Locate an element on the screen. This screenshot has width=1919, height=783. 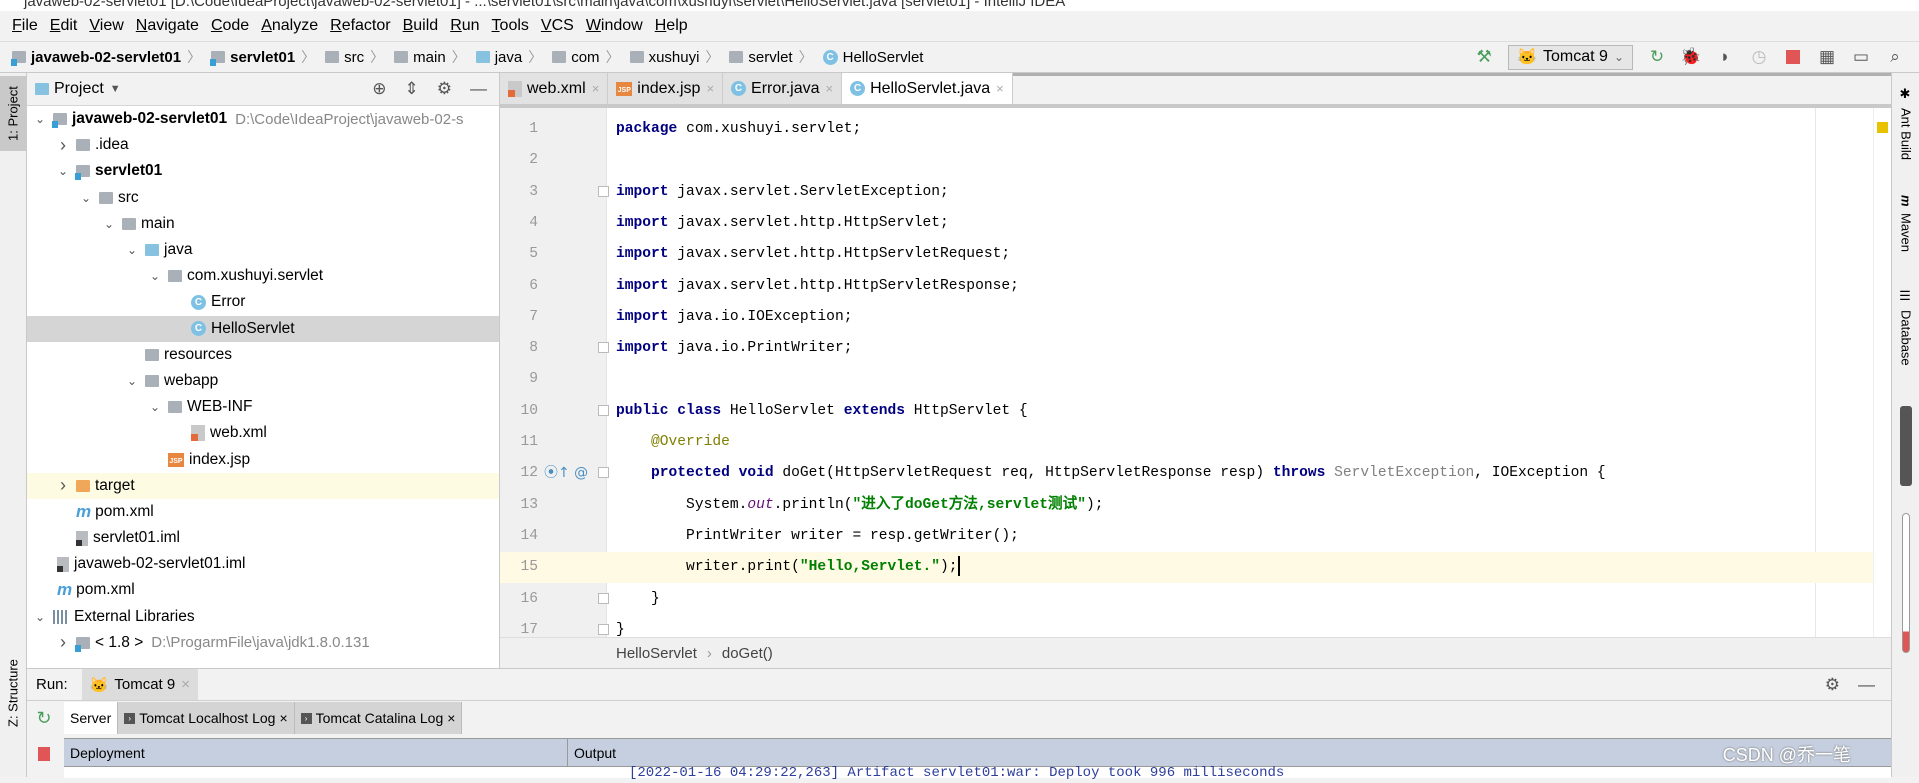
tree-item: › .idea is located at coordinates (263, 145).